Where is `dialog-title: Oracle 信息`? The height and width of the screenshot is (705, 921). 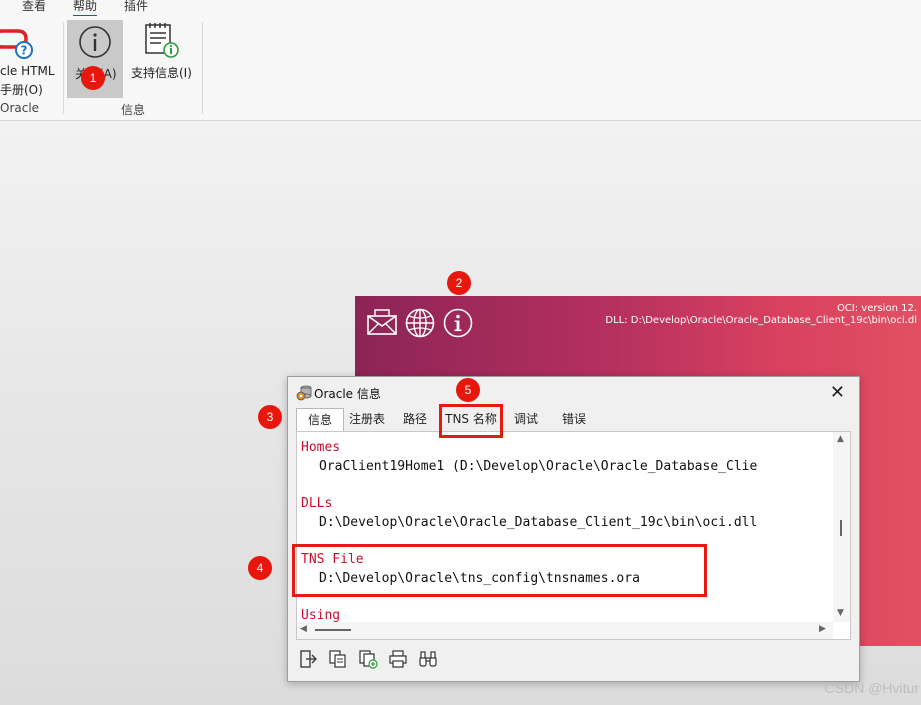
dialog-title: Oracle 信息 is located at coordinates (347, 394).